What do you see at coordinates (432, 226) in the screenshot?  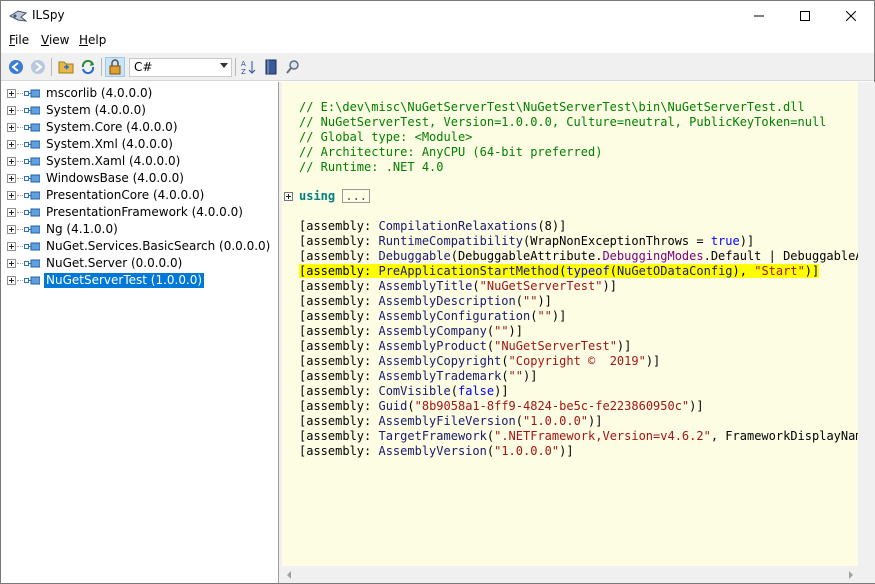 I see `code-line: [assembly: CompilationRelaxations(8)]` at bounding box center [432, 226].